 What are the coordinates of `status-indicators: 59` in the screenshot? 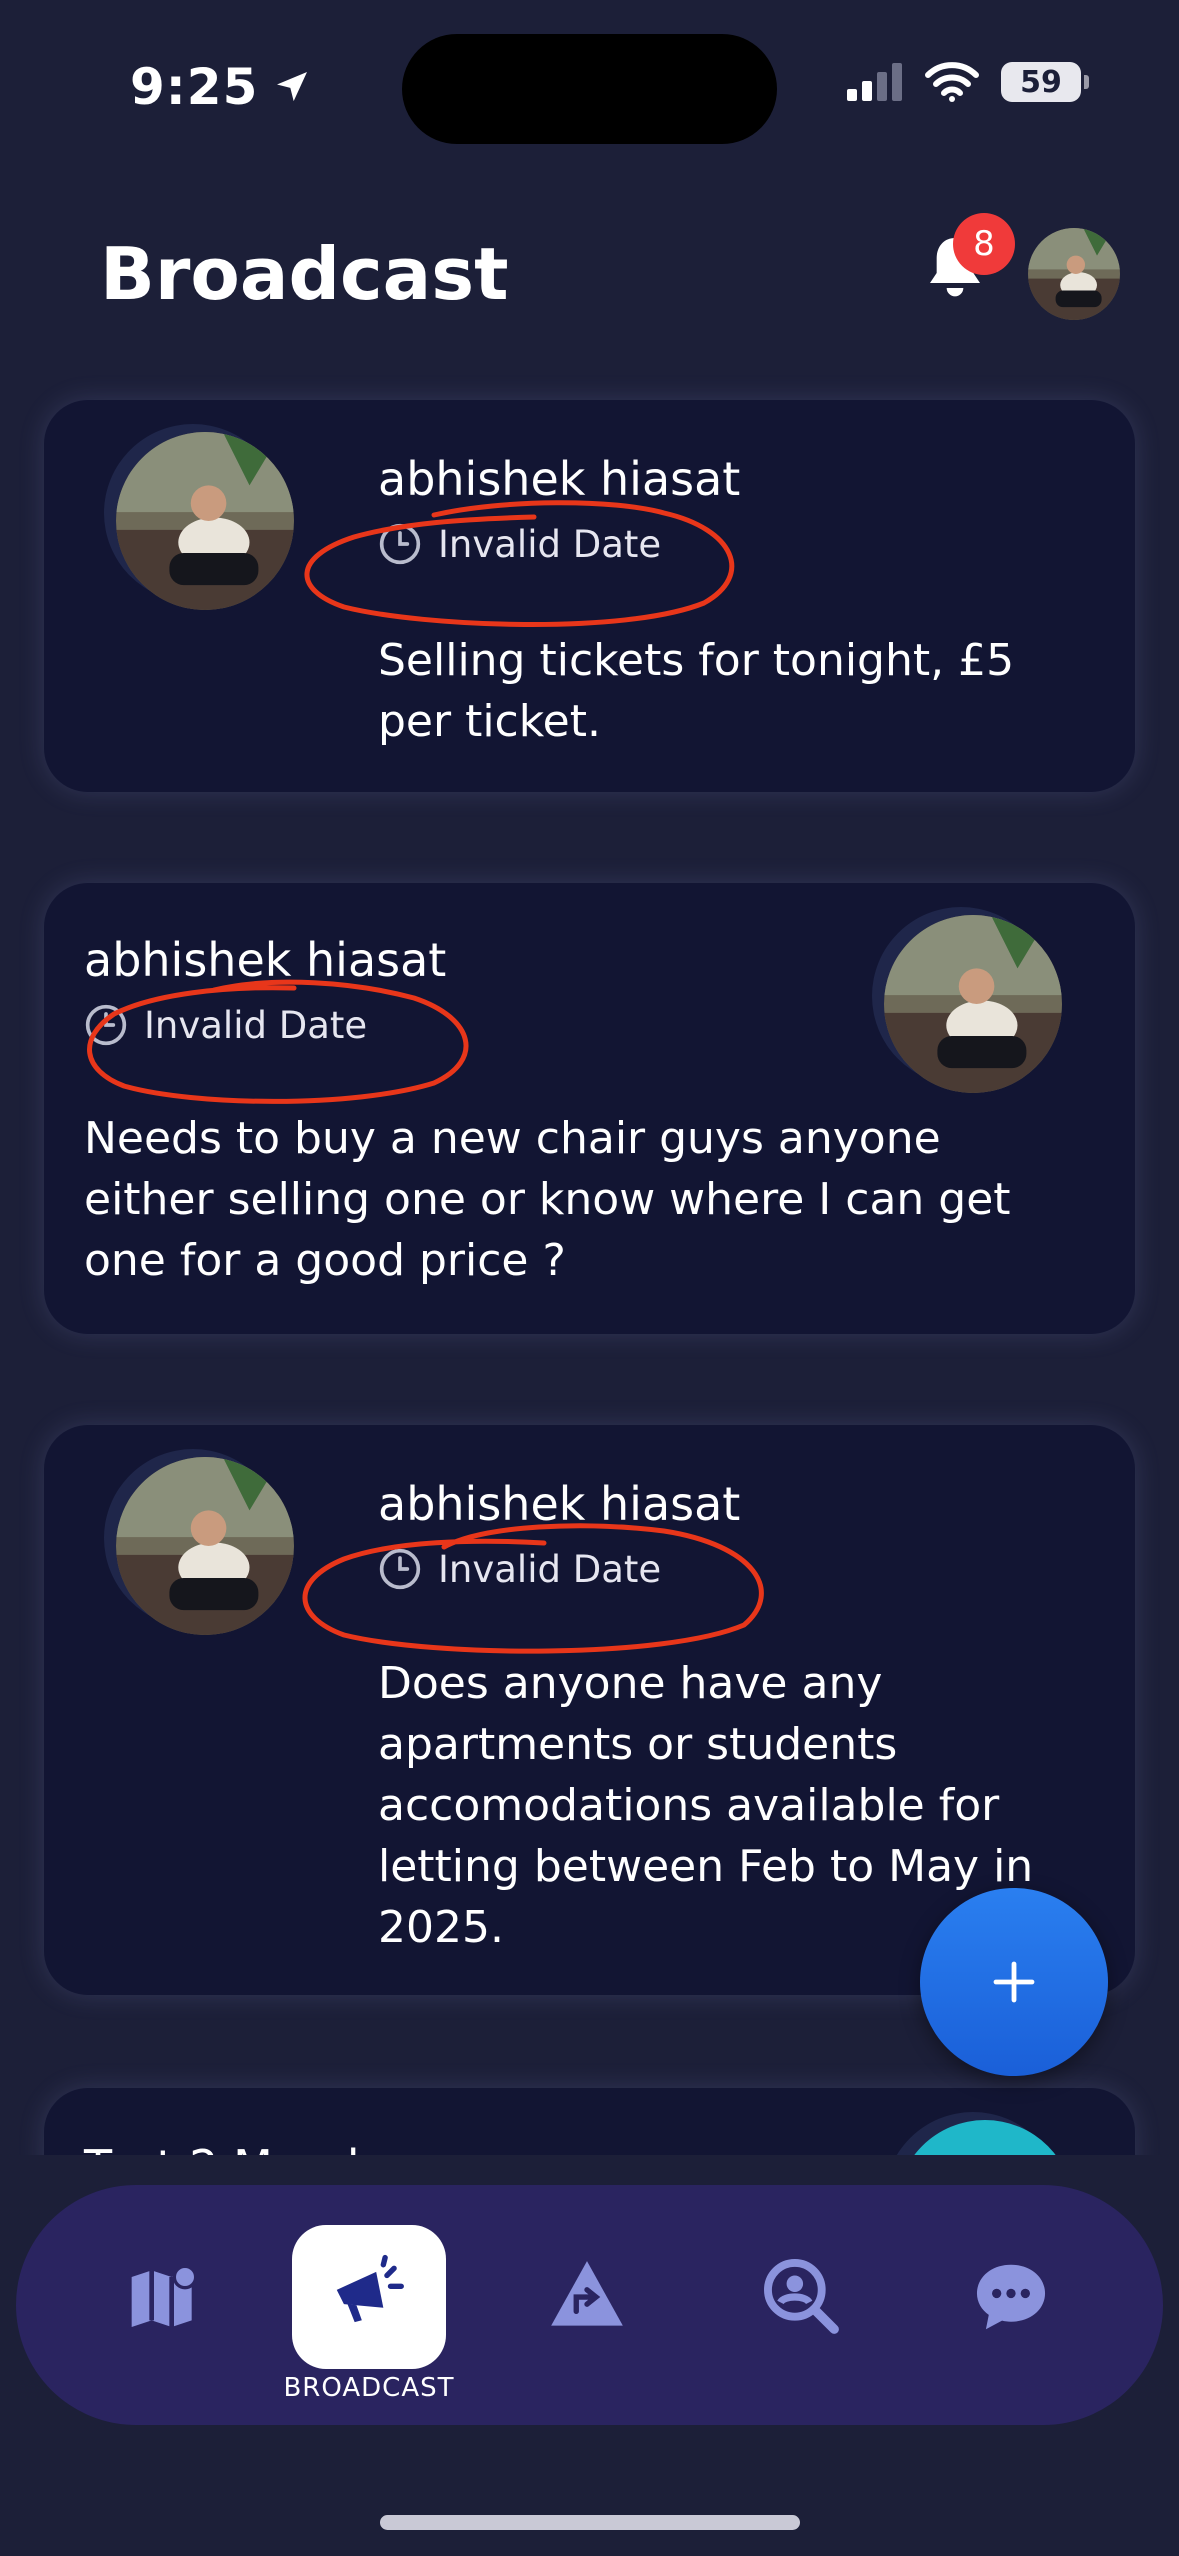 It's located at (968, 82).